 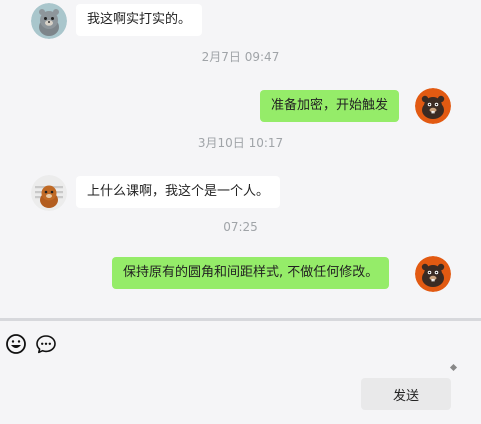 What do you see at coordinates (240, 143) in the screenshot?
I see `message-timestamp: 3月10日 10:17` at bounding box center [240, 143].